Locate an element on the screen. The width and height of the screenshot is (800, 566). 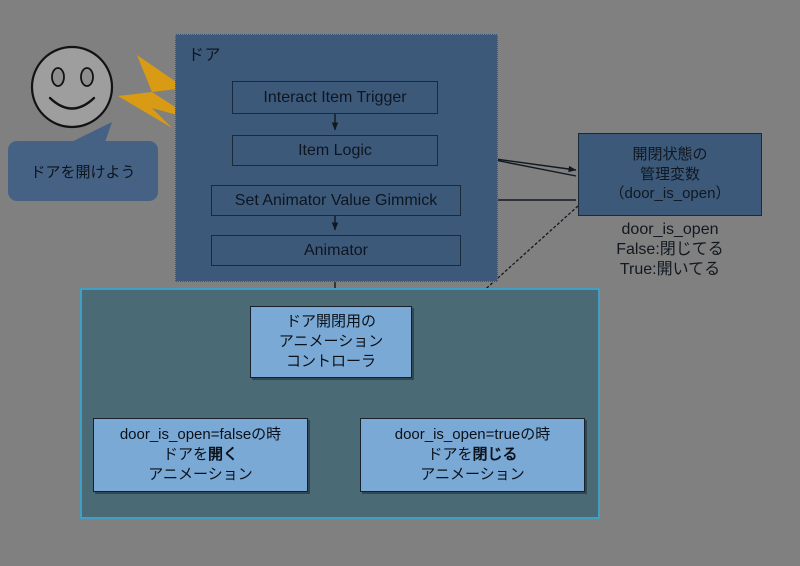
close-state-line-3: アニメーション is located at coordinates (472, 475).